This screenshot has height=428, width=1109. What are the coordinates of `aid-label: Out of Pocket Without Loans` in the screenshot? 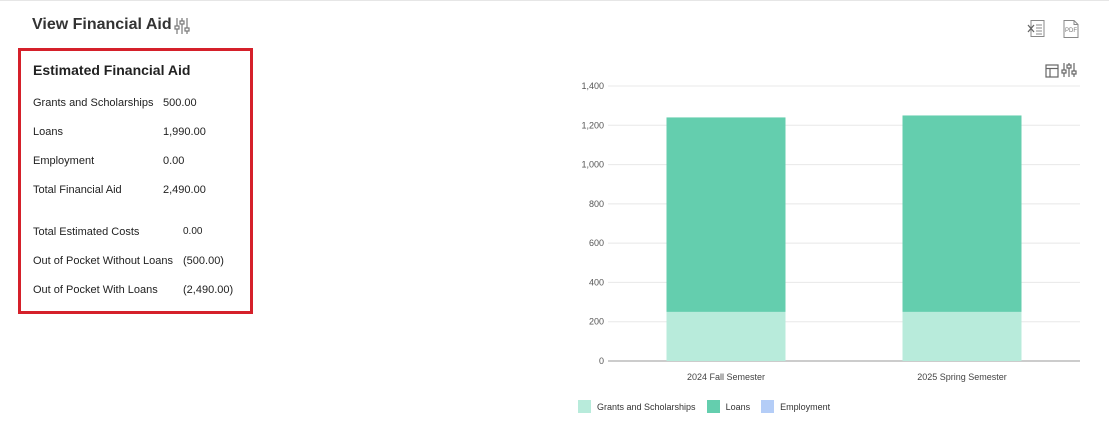 It's located at (103, 261).